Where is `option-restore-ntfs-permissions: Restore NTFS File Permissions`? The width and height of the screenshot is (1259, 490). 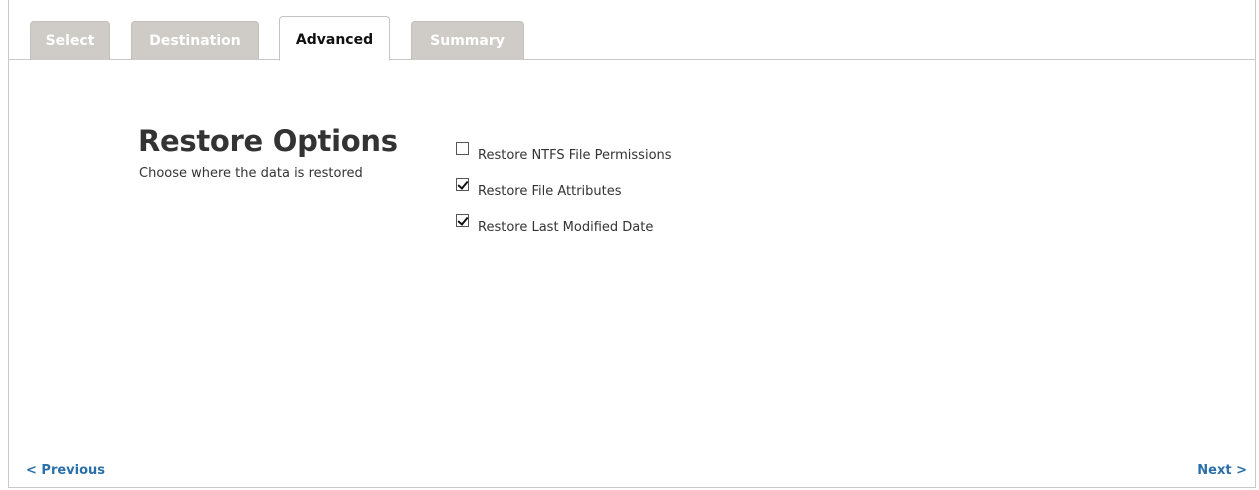
option-restore-ntfs-permissions: Restore NTFS File Permissions is located at coordinates (564, 151).